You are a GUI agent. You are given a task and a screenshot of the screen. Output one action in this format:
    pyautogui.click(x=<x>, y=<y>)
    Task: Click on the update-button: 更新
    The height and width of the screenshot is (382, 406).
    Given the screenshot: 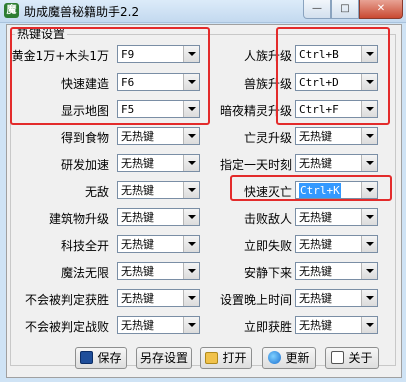 What is the action you would take?
    pyautogui.click(x=289, y=358)
    